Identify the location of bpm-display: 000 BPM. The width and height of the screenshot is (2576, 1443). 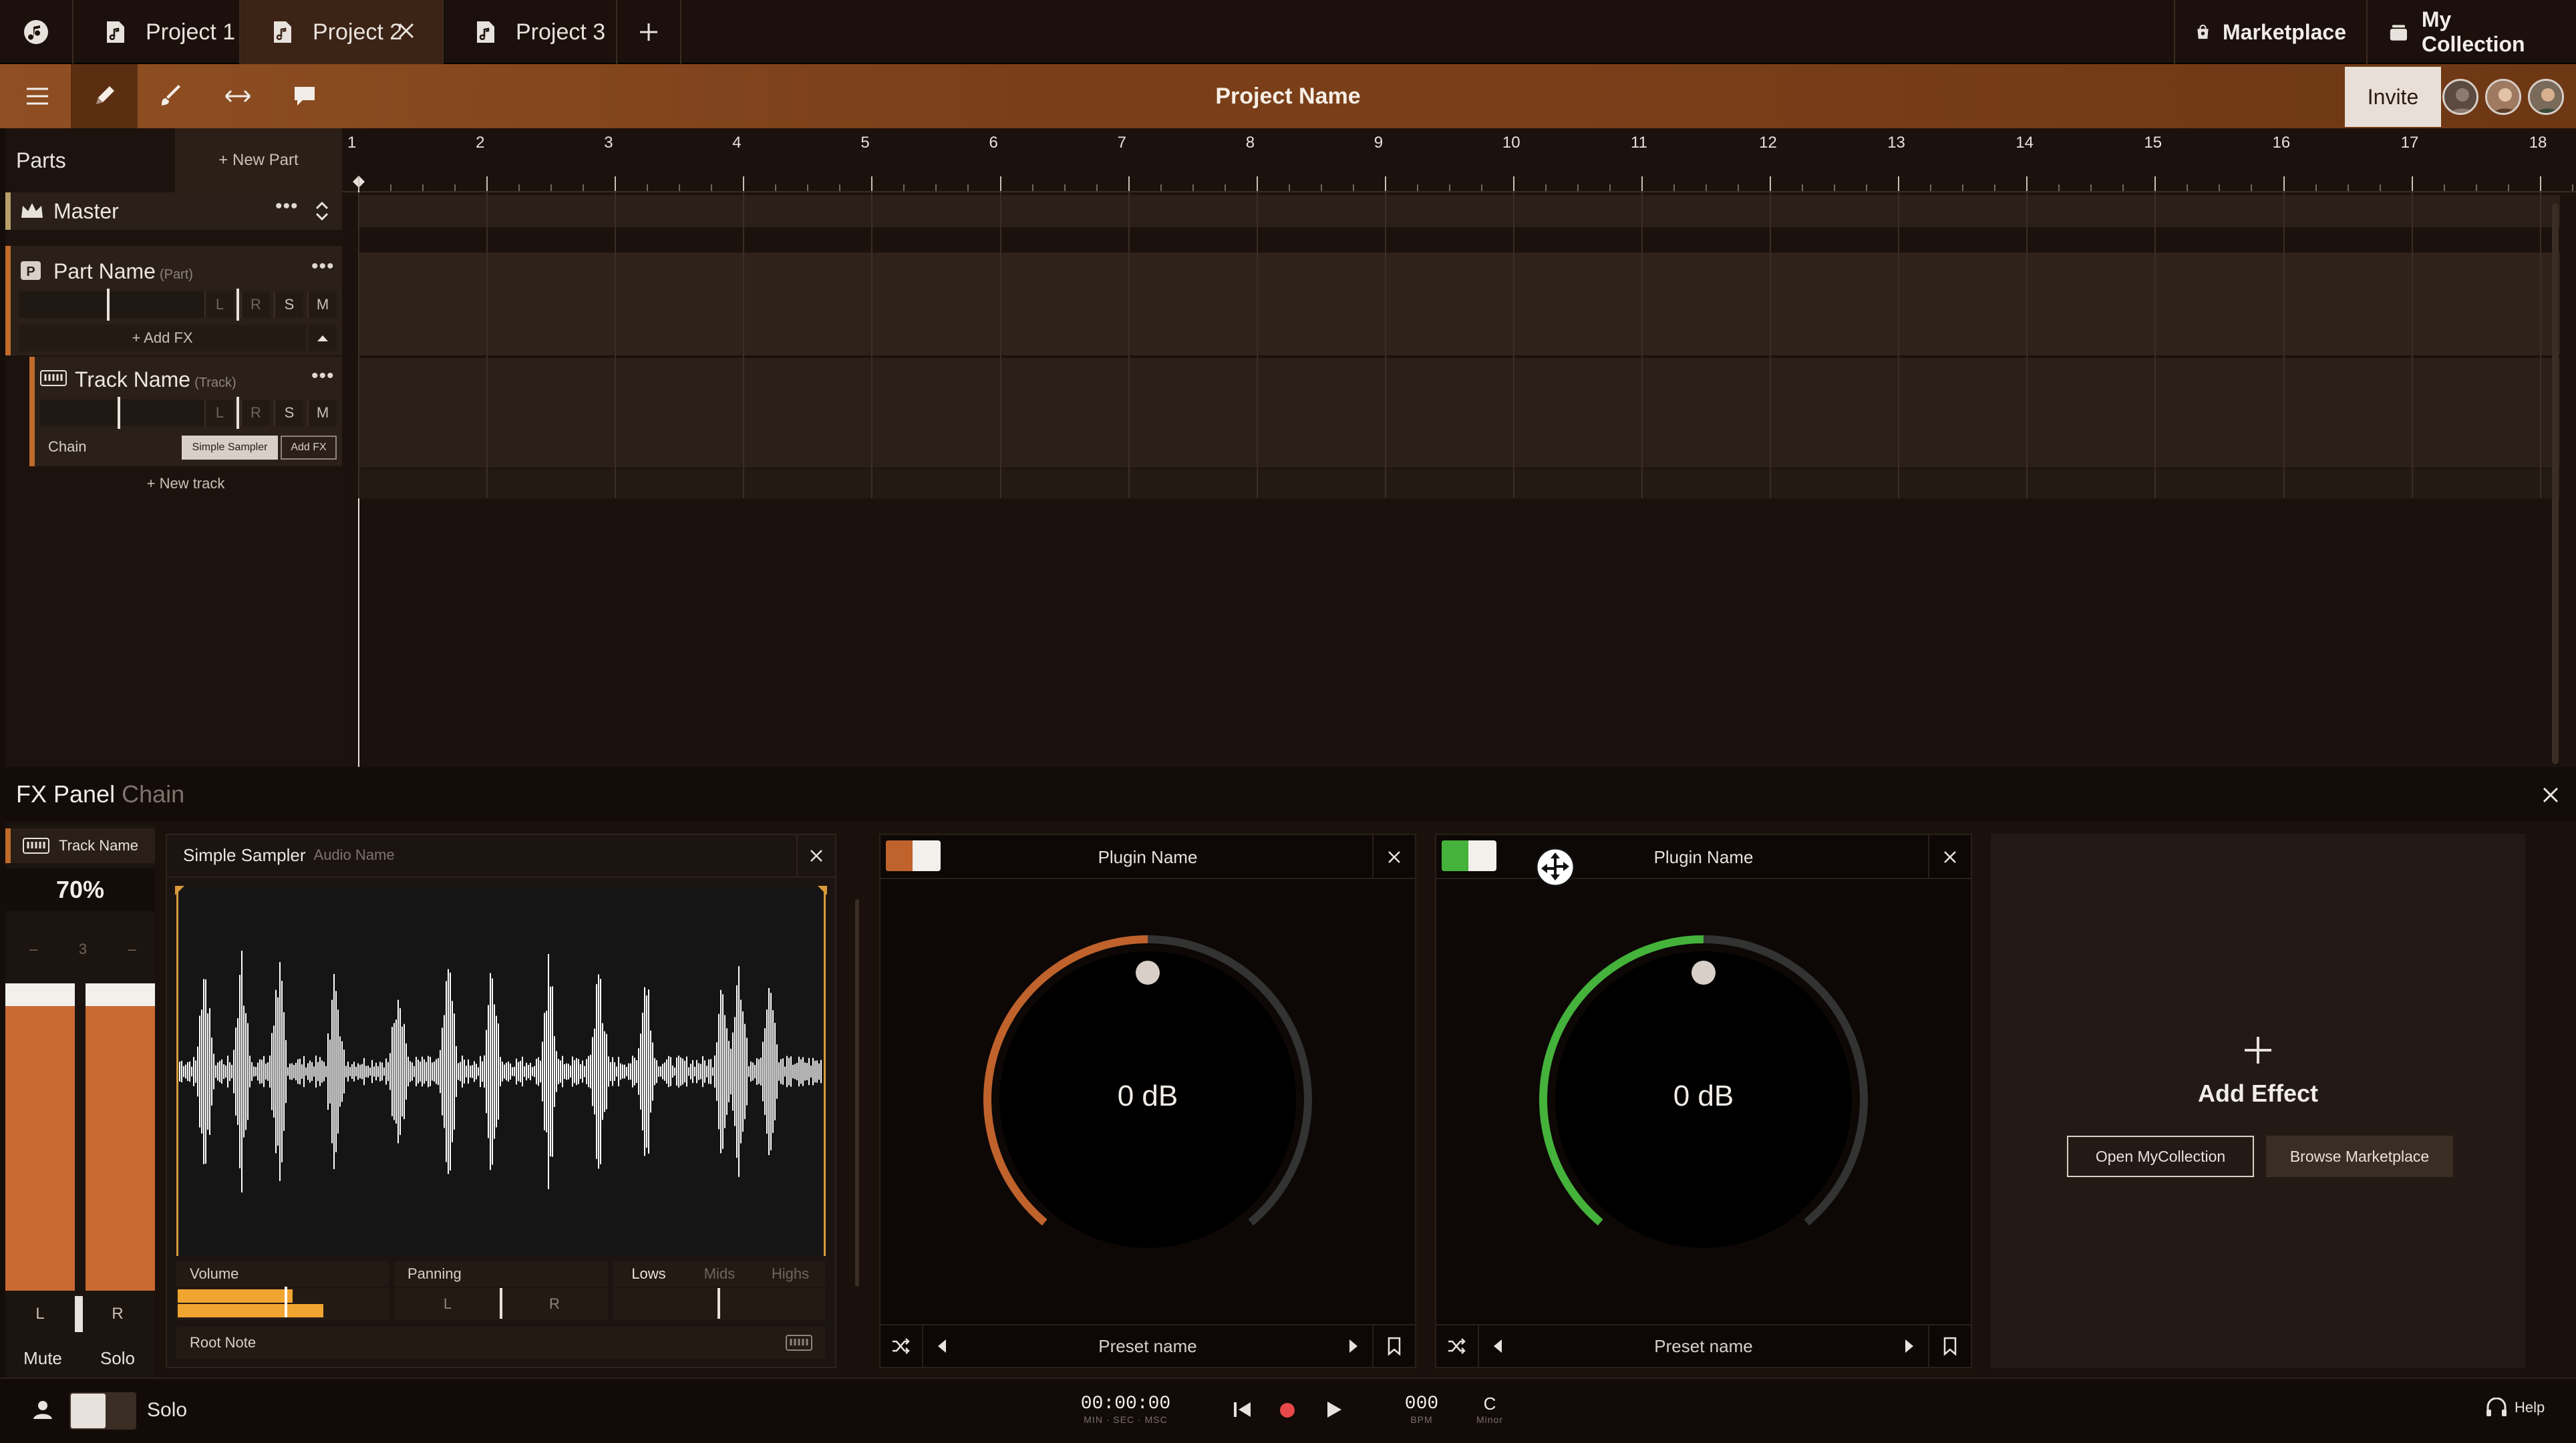
(1421, 1409).